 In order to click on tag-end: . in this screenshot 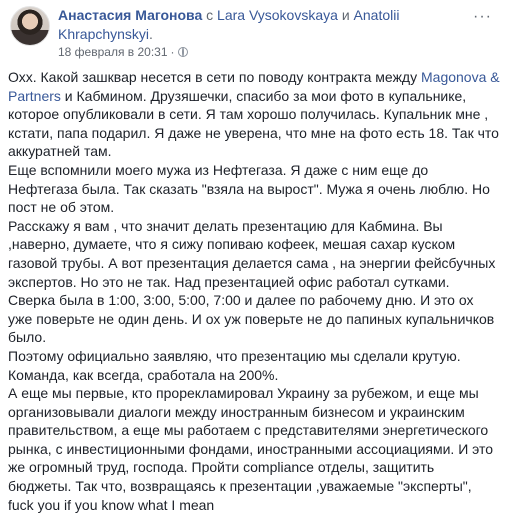, I will do `click(151, 34)`.